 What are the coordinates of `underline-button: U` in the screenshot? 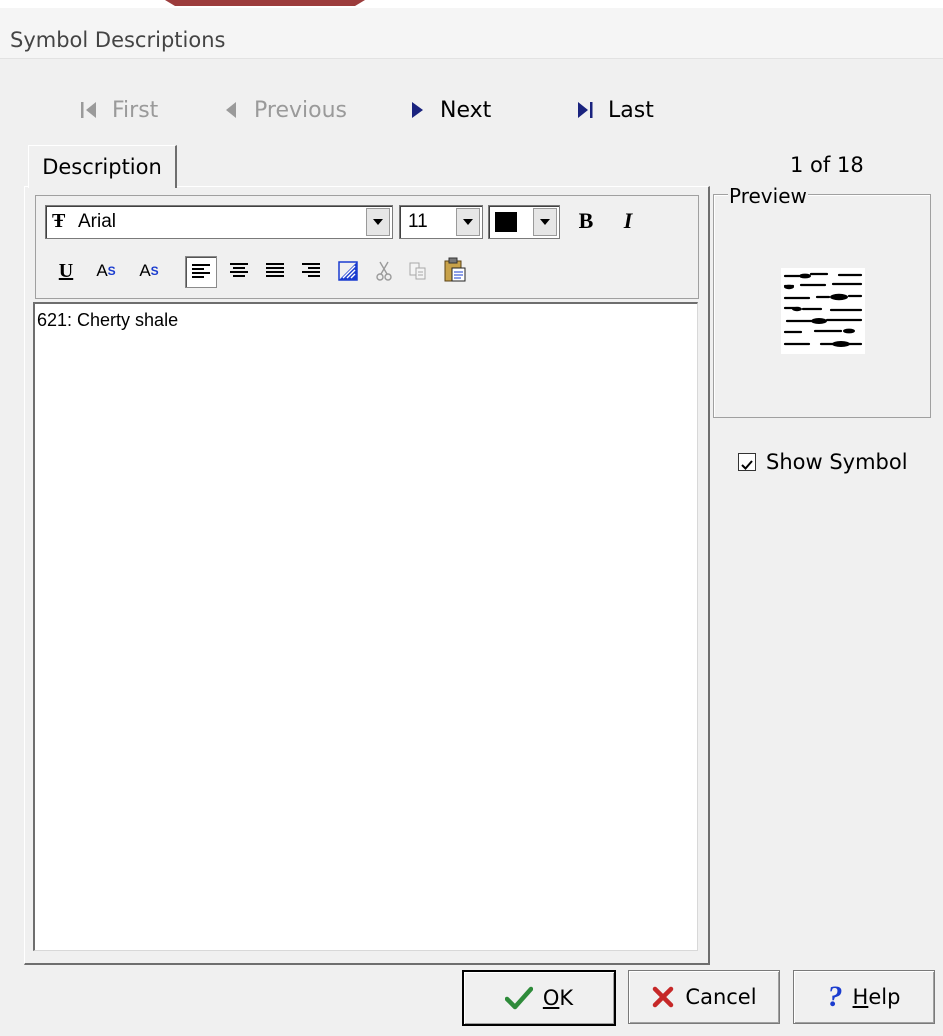 It's located at (66, 271).